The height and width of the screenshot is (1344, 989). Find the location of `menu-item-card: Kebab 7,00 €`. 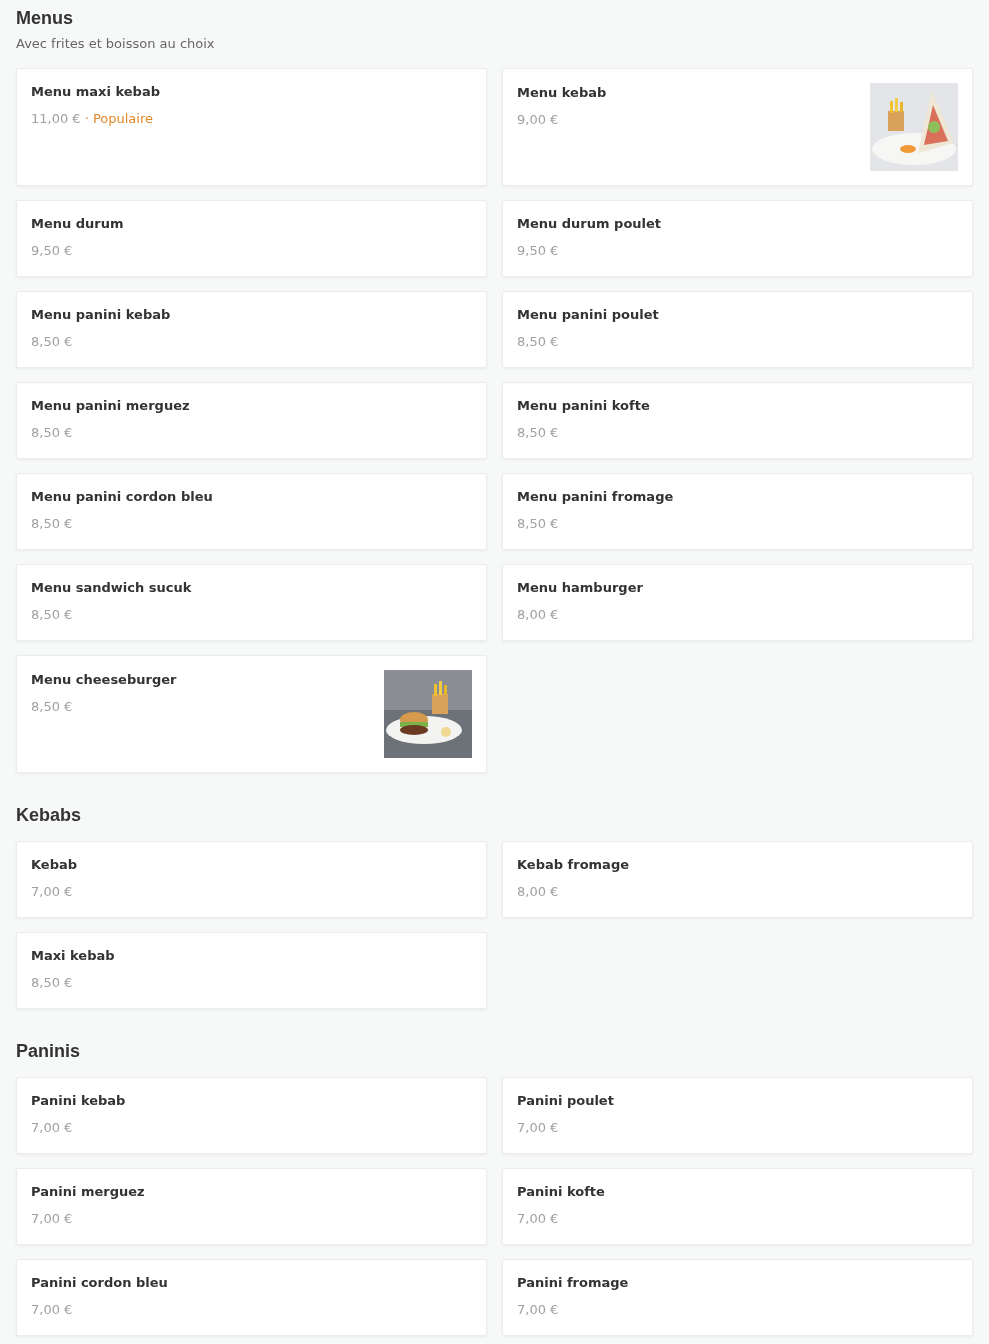

menu-item-card: Kebab 7,00 € is located at coordinates (251, 879).